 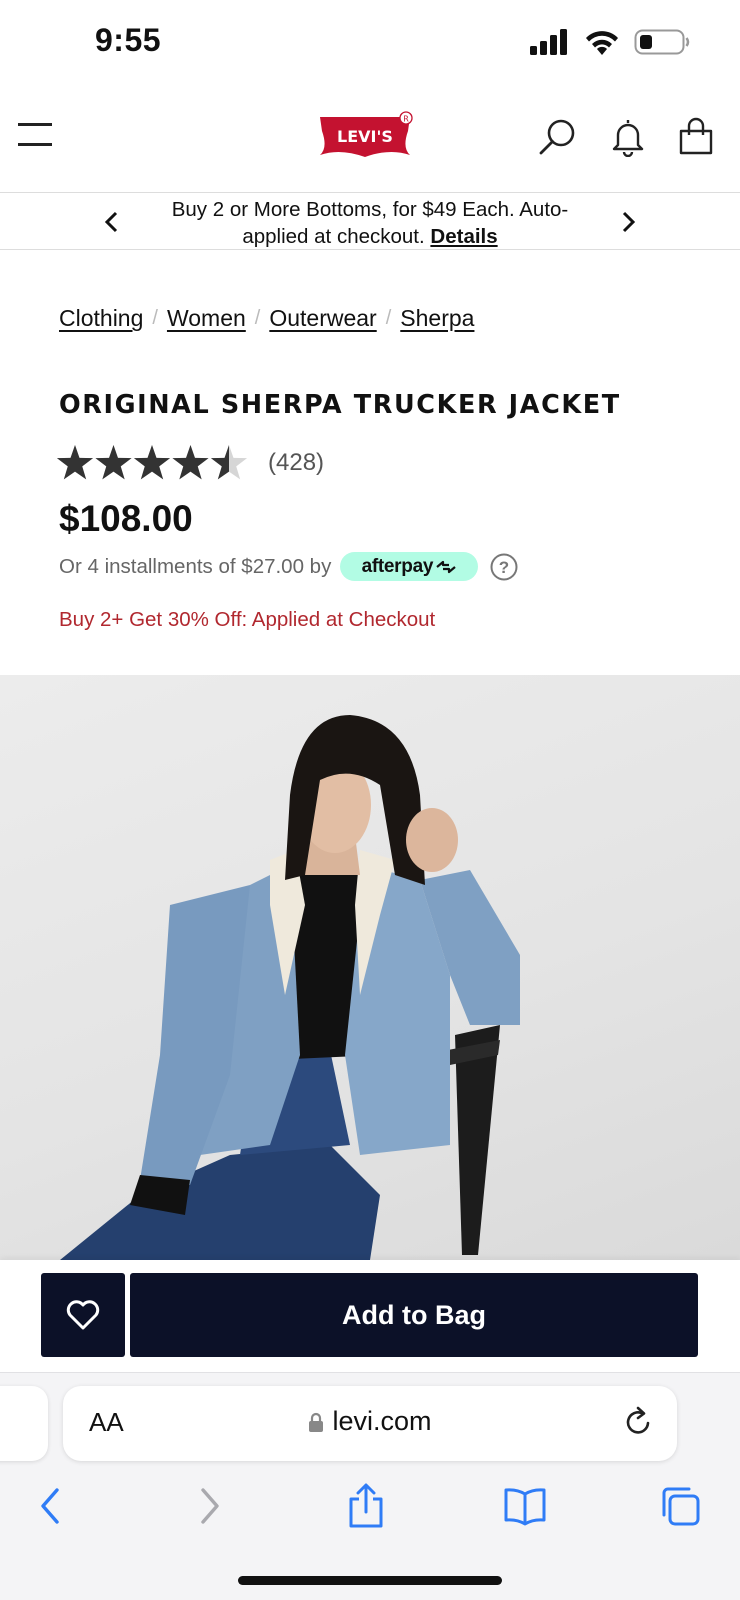 What do you see at coordinates (112, 222) in the screenshot?
I see `promo-prev-icon` at bounding box center [112, 222].